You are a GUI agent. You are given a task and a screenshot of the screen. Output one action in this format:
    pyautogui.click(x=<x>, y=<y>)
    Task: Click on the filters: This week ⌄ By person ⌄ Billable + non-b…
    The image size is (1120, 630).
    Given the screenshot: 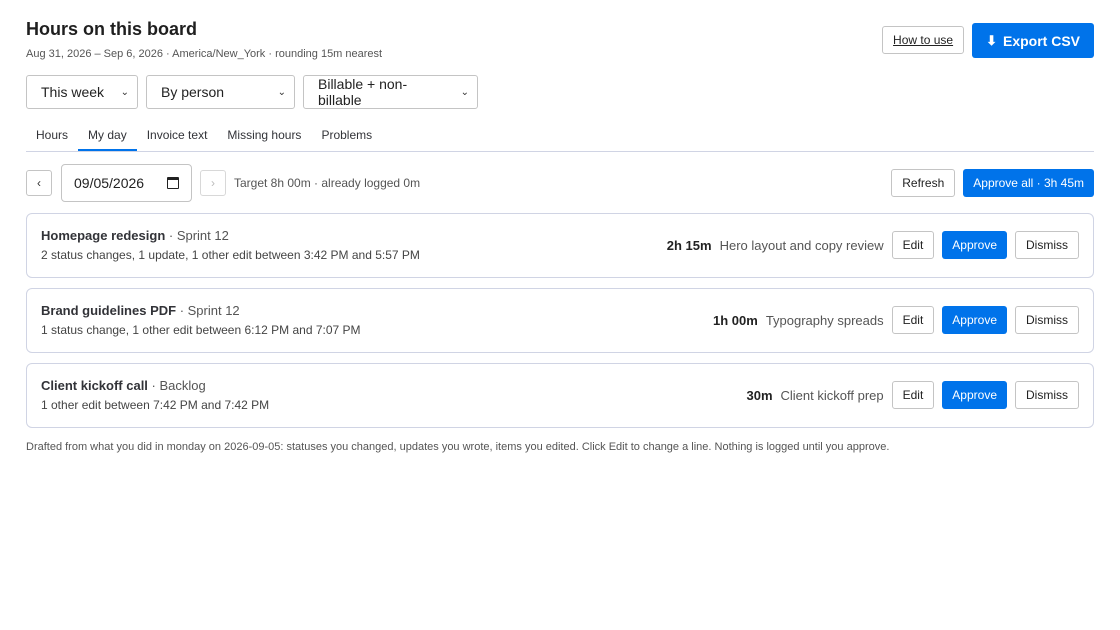 What is the action you would take?
    pyautogui.click(x=252, y=92)
    